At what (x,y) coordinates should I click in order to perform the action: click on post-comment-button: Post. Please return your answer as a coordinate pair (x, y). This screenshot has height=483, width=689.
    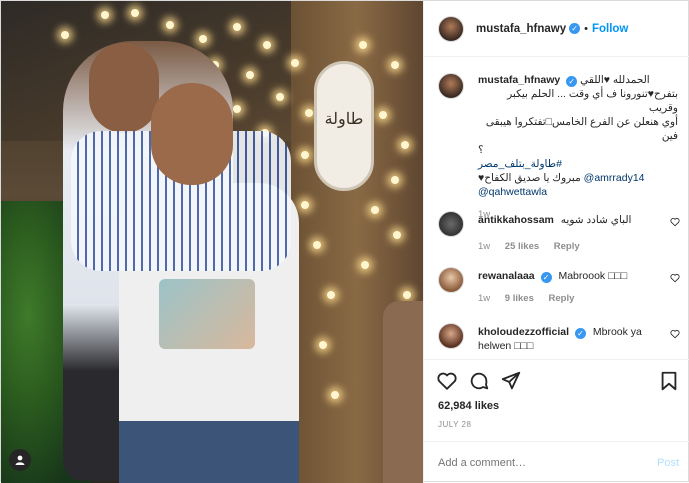
    Looking at the image, I should click on (668, 463).